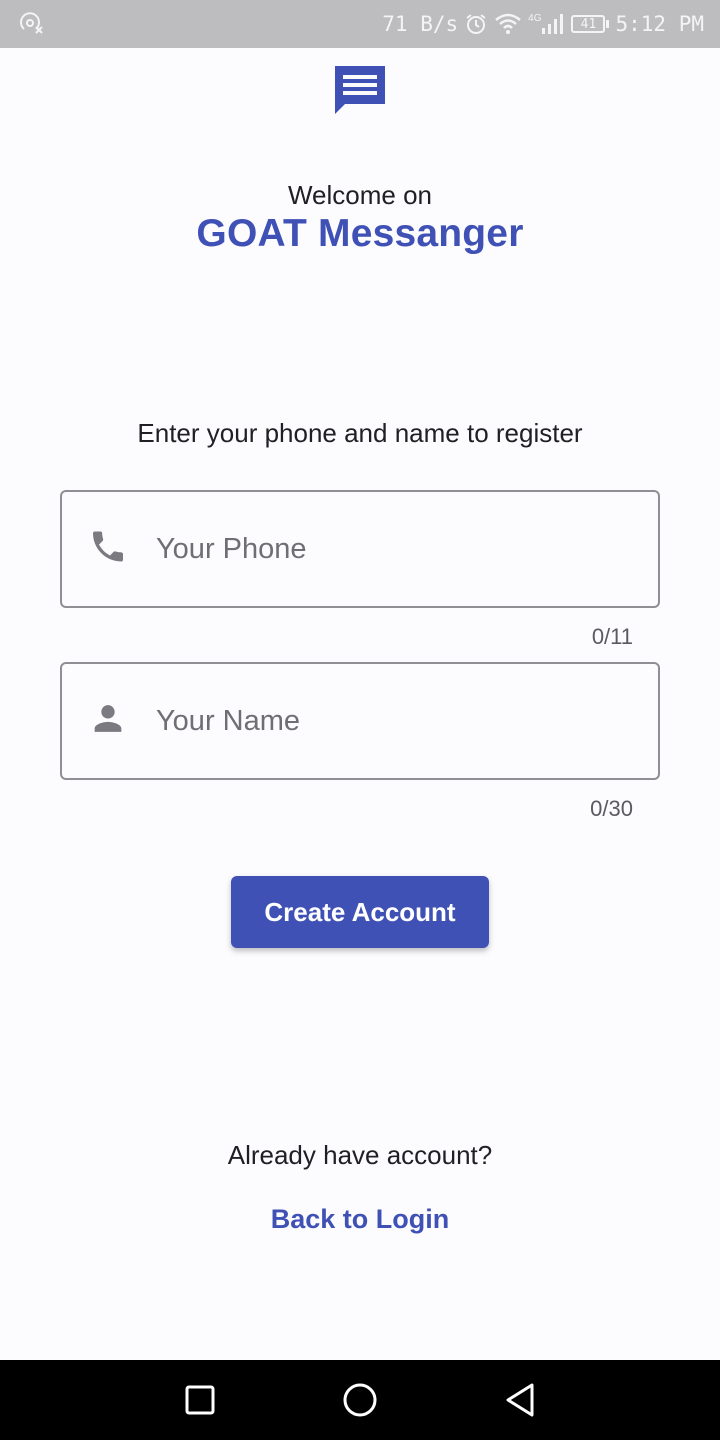 The image size is (720, 1440). What do you see at coordinates (360, 912) in the screenshot?
I see `create-account-button: Create Account` at bounding box center [360, 912].